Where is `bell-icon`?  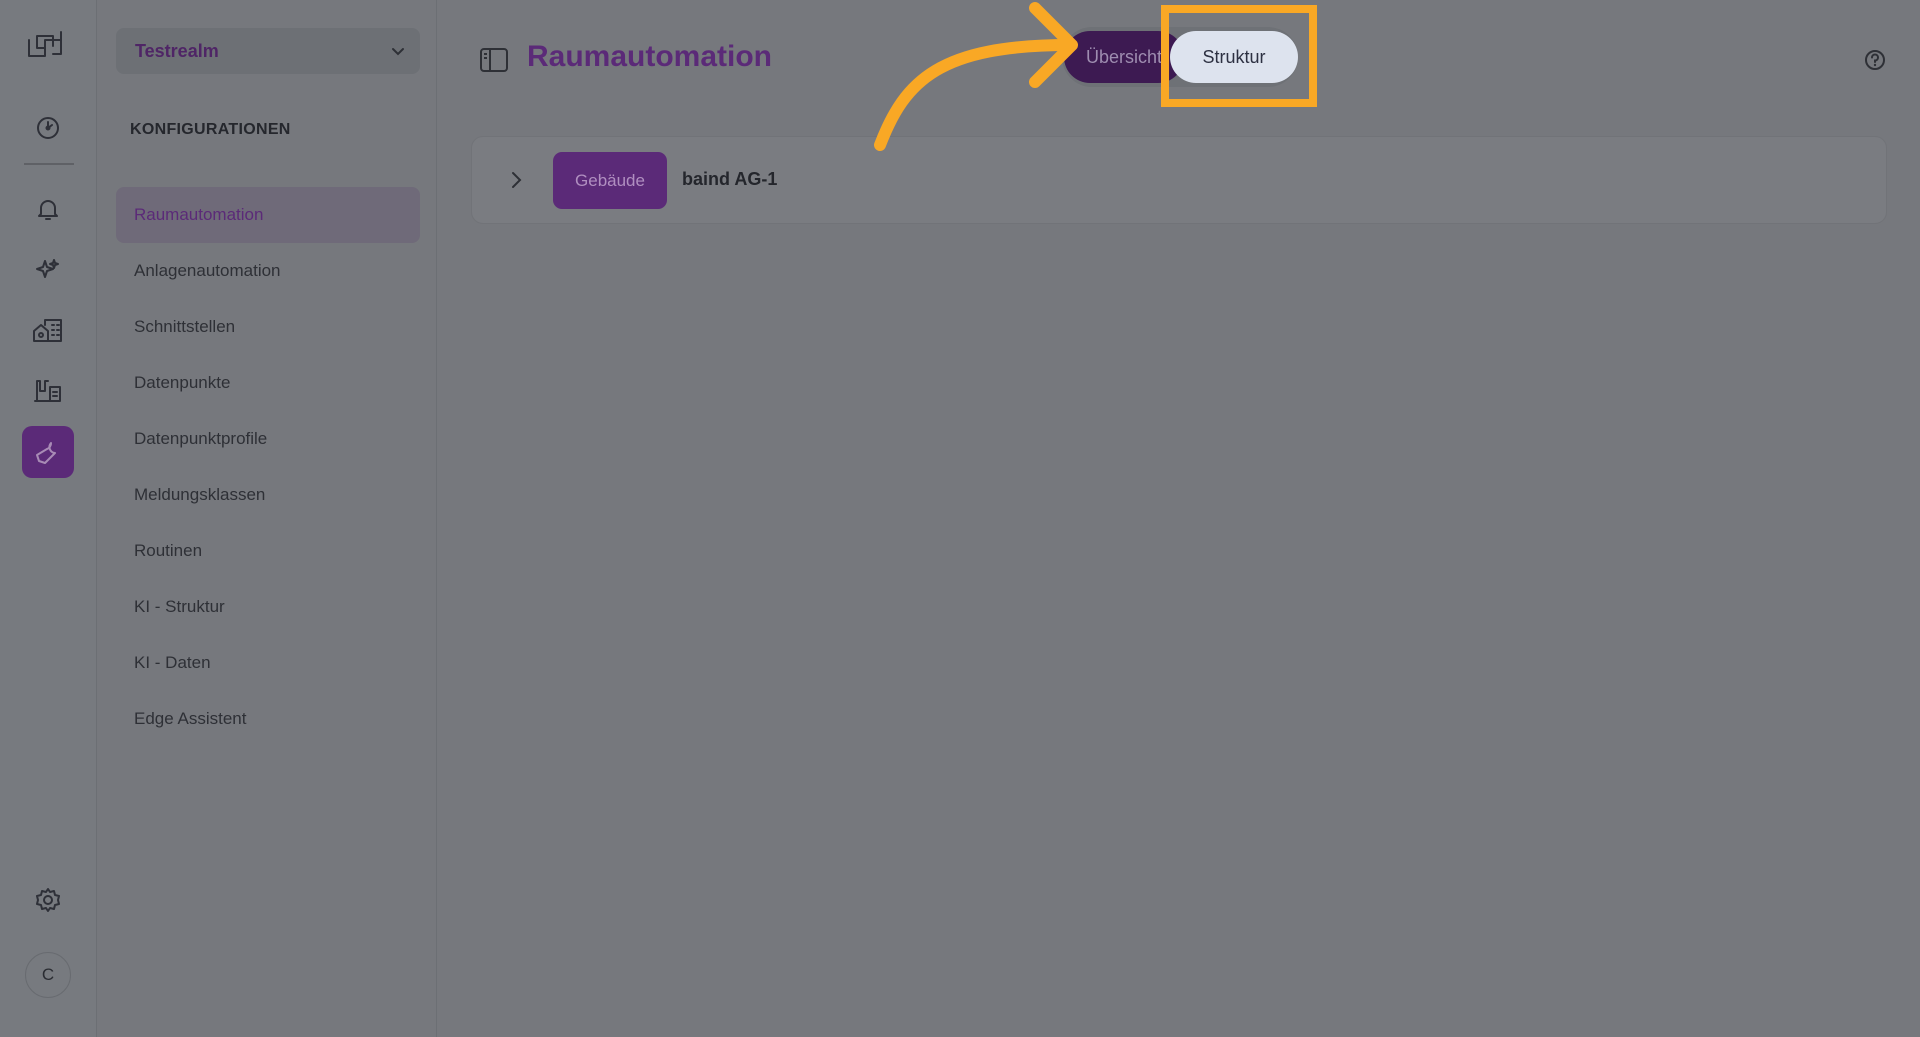 bell-icon is located at coordinates (48, 209).